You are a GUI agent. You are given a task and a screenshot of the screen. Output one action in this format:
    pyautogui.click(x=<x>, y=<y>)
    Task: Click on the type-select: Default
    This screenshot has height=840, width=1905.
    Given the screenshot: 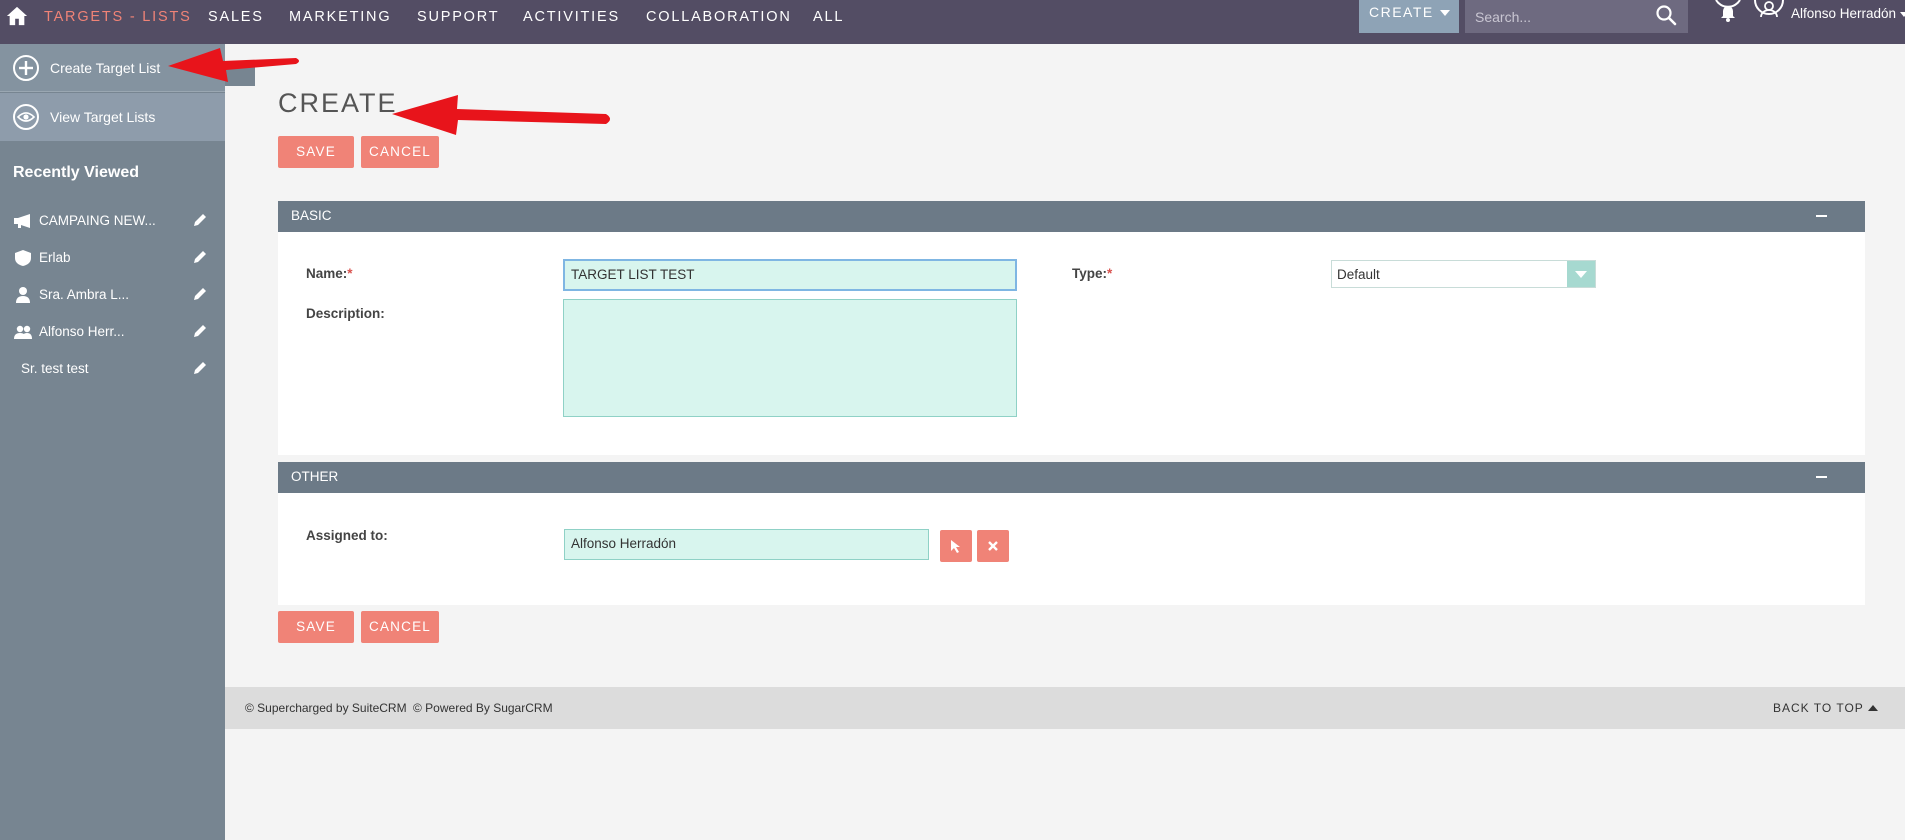 What is the action you would take?
    pyautogui.click(x=1463, y=274)
    